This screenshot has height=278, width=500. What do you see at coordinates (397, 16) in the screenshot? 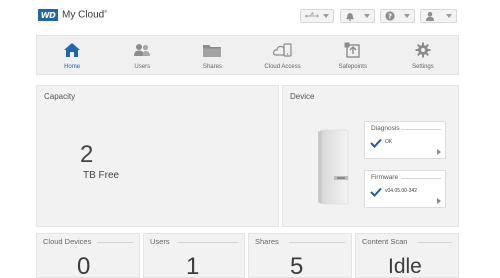
I see `help-button: ?` at bounding box center [397, 16].